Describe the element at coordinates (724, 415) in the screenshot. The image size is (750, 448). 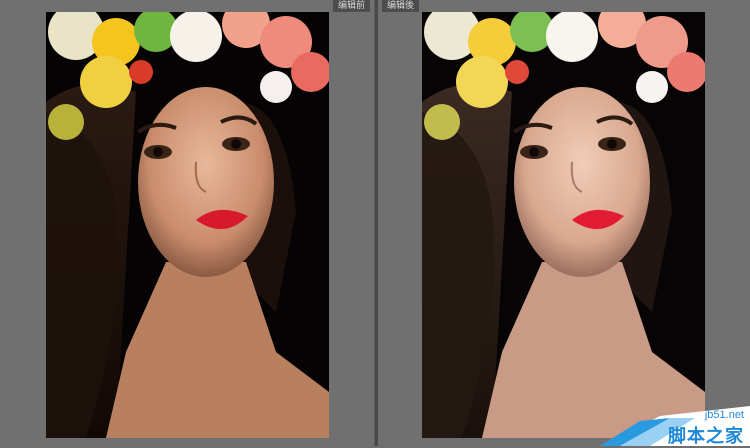
I see `watermark-url: jb51.net` at that location.